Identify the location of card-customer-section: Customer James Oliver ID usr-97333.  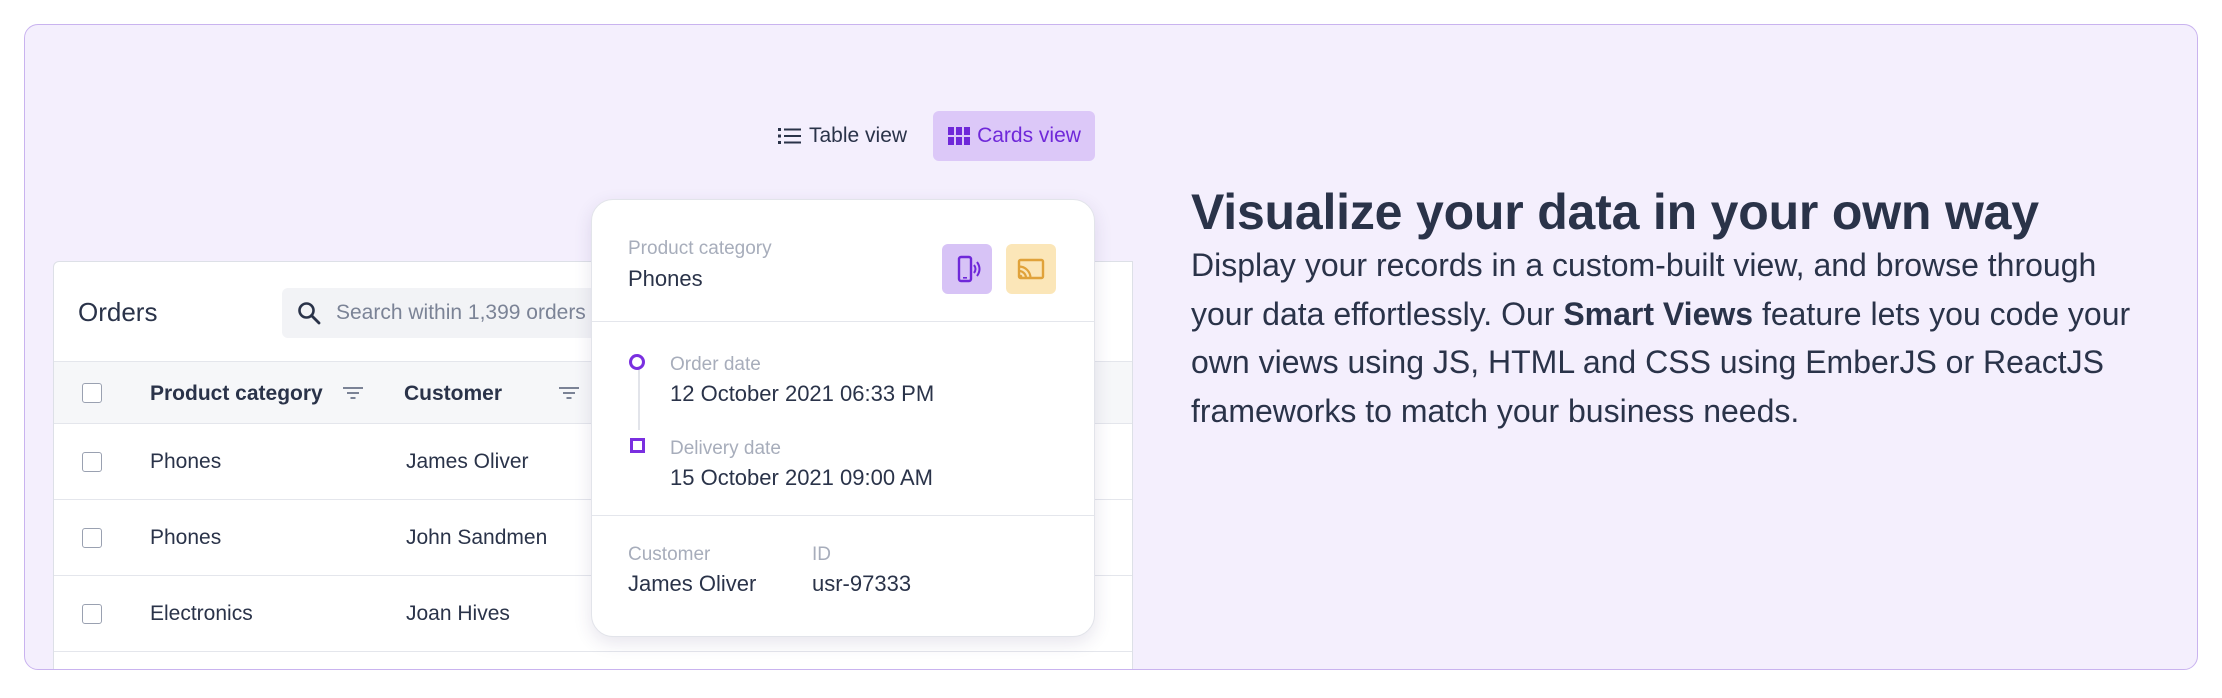
(843, 576).